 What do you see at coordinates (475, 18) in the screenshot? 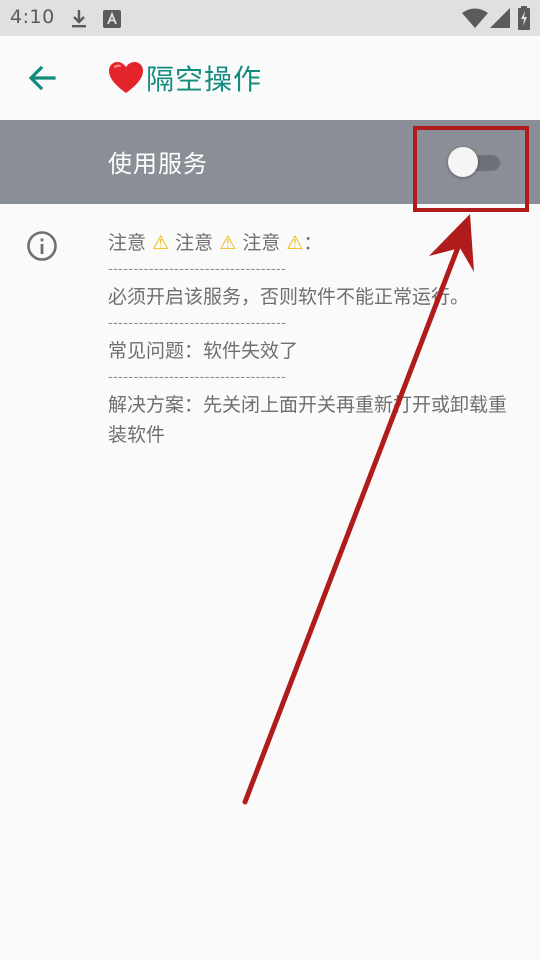
I see `wifi-icon` at bounding box center [475, 18].